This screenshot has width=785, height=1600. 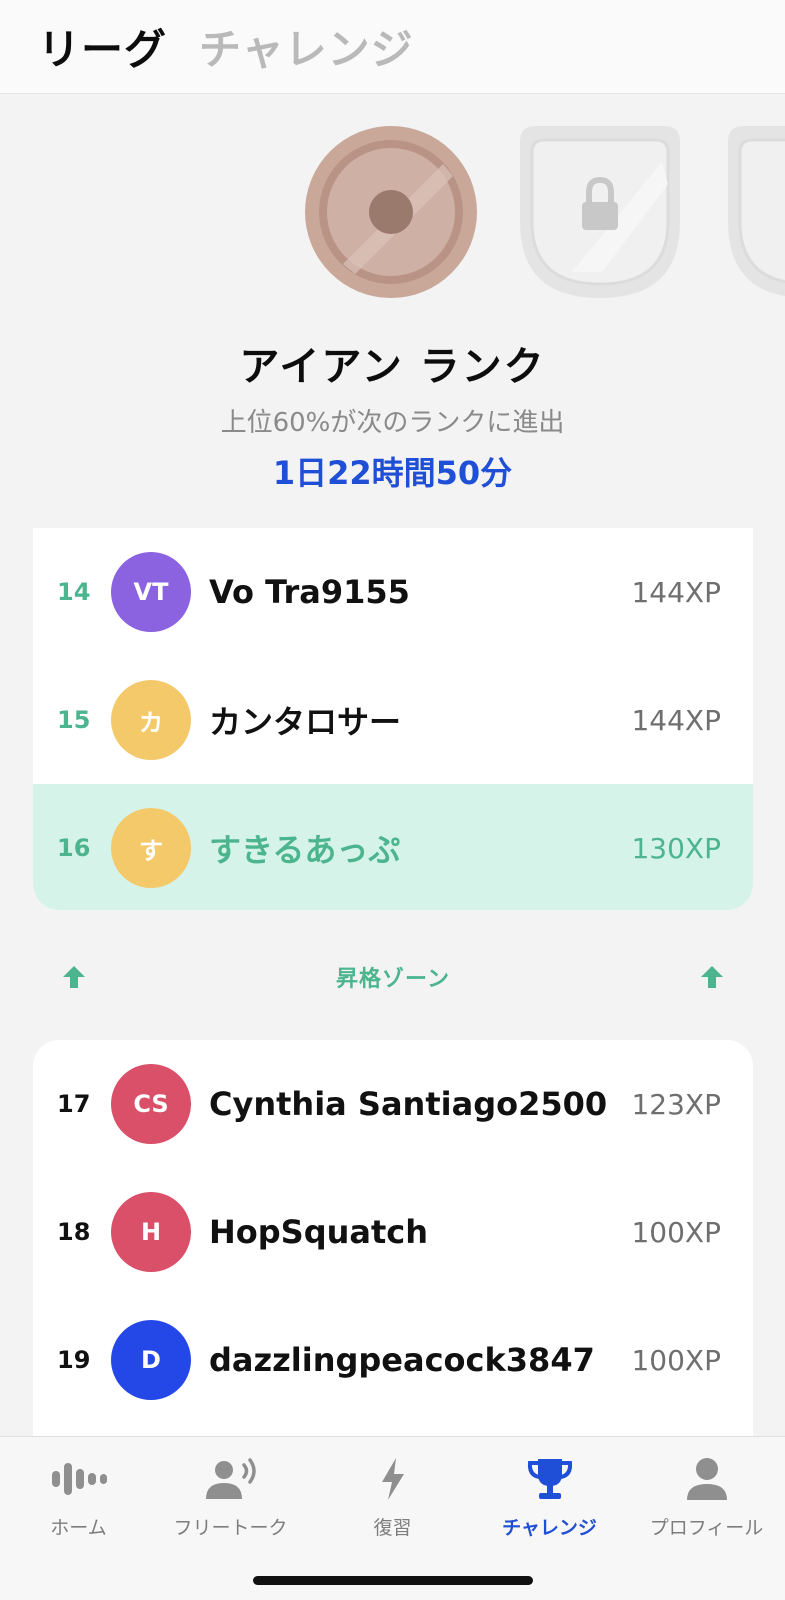 What do you see at coordinates (102, 46) in the screenshot?
I see `tab-league: リーグ` at bounding box center [102, 46].